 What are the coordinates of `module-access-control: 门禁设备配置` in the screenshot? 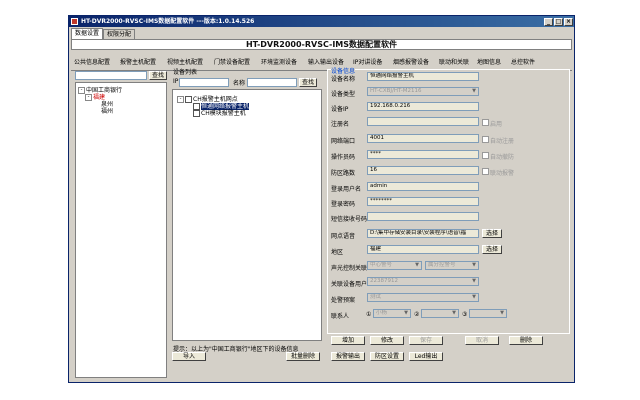 It's located at (232, 61).